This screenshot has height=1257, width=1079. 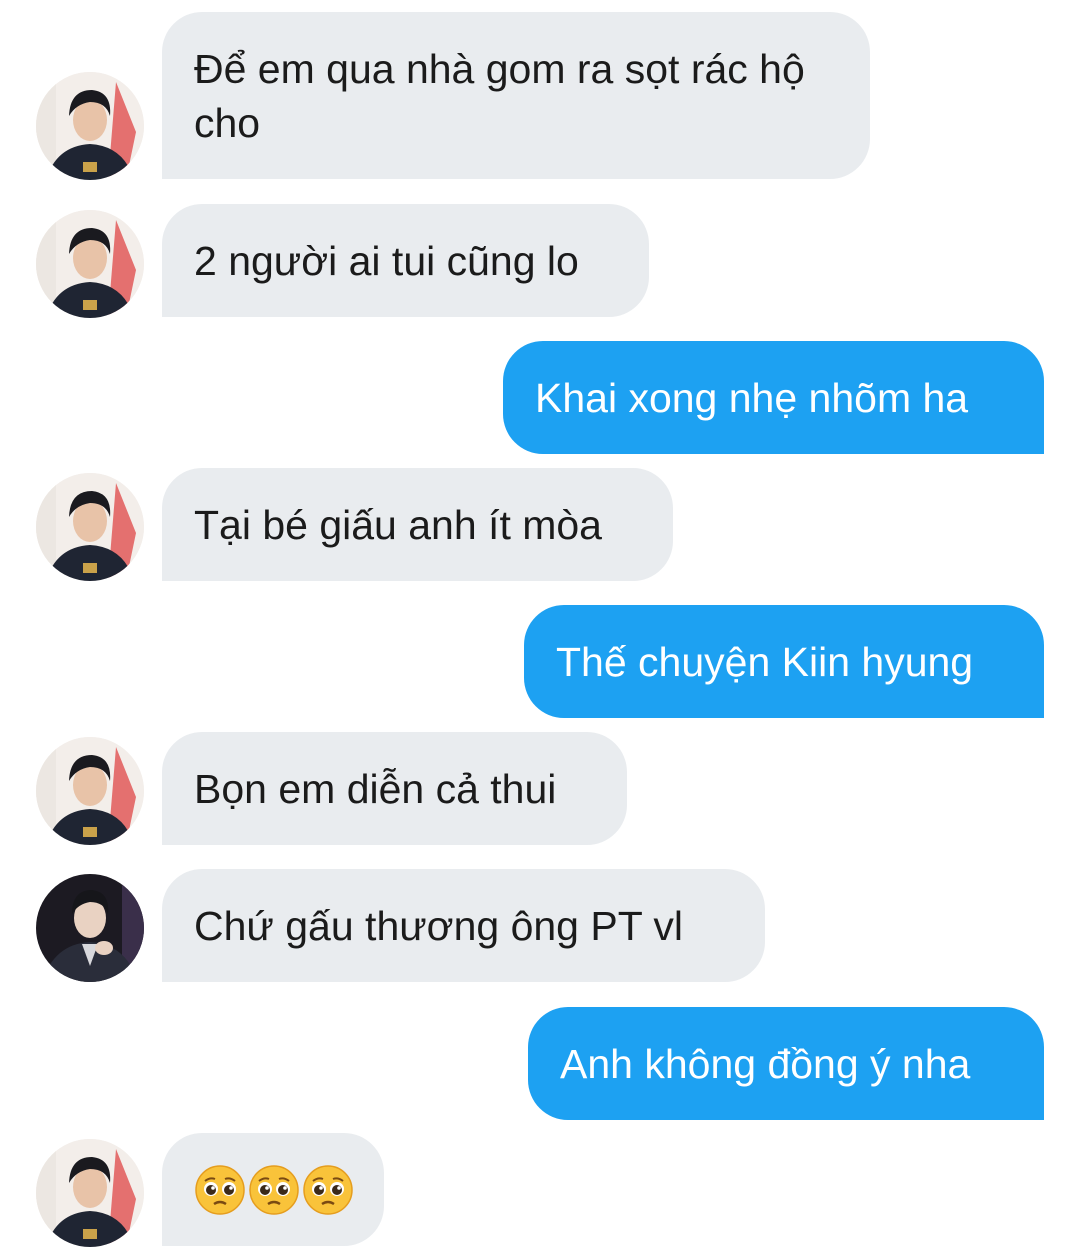 I want to click on emoji-row, so click(x=274, y=1190).